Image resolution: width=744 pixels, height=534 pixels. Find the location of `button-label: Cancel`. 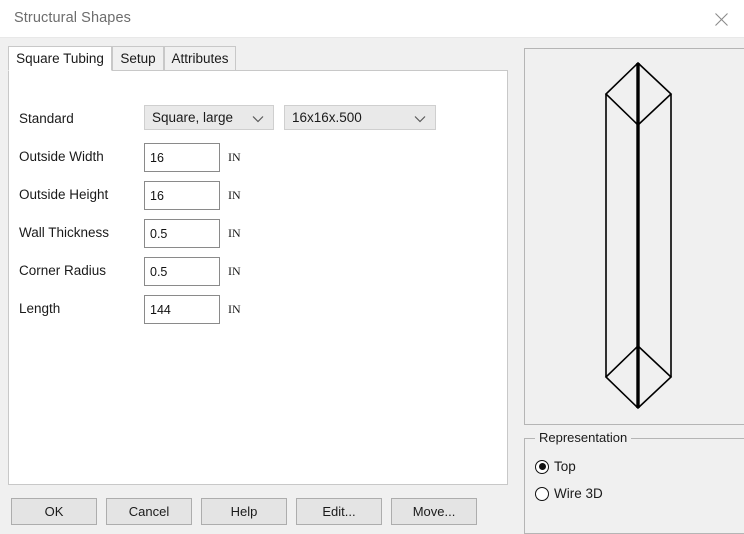

button-label: Cancel is located at coordinates (149, 511).